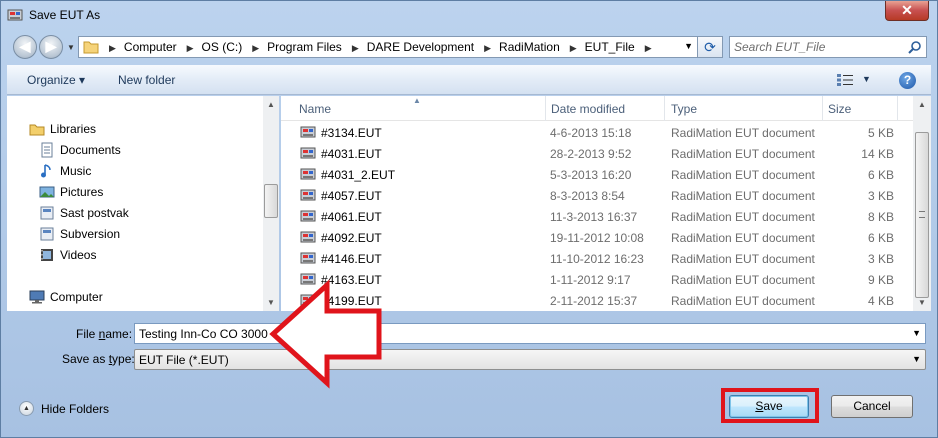 The height and width of the screenshot is (438, 938). Describe the element at coordinates (47, 192) in the screenshot. I see `pictures-icon` at that location.